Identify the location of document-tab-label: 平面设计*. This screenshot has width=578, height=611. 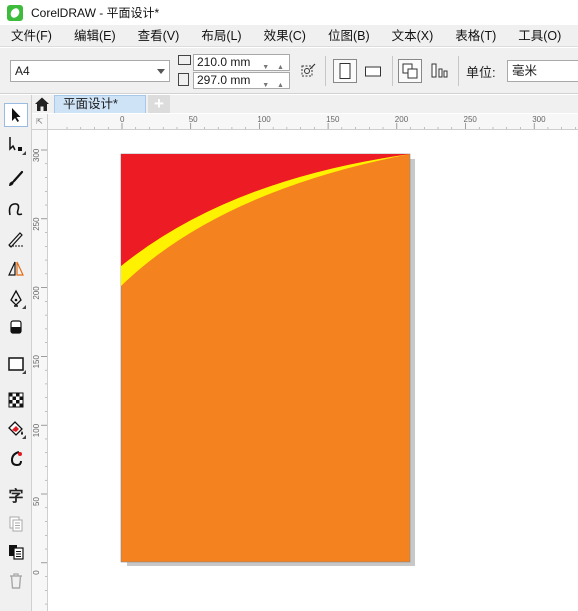
(90, 104).